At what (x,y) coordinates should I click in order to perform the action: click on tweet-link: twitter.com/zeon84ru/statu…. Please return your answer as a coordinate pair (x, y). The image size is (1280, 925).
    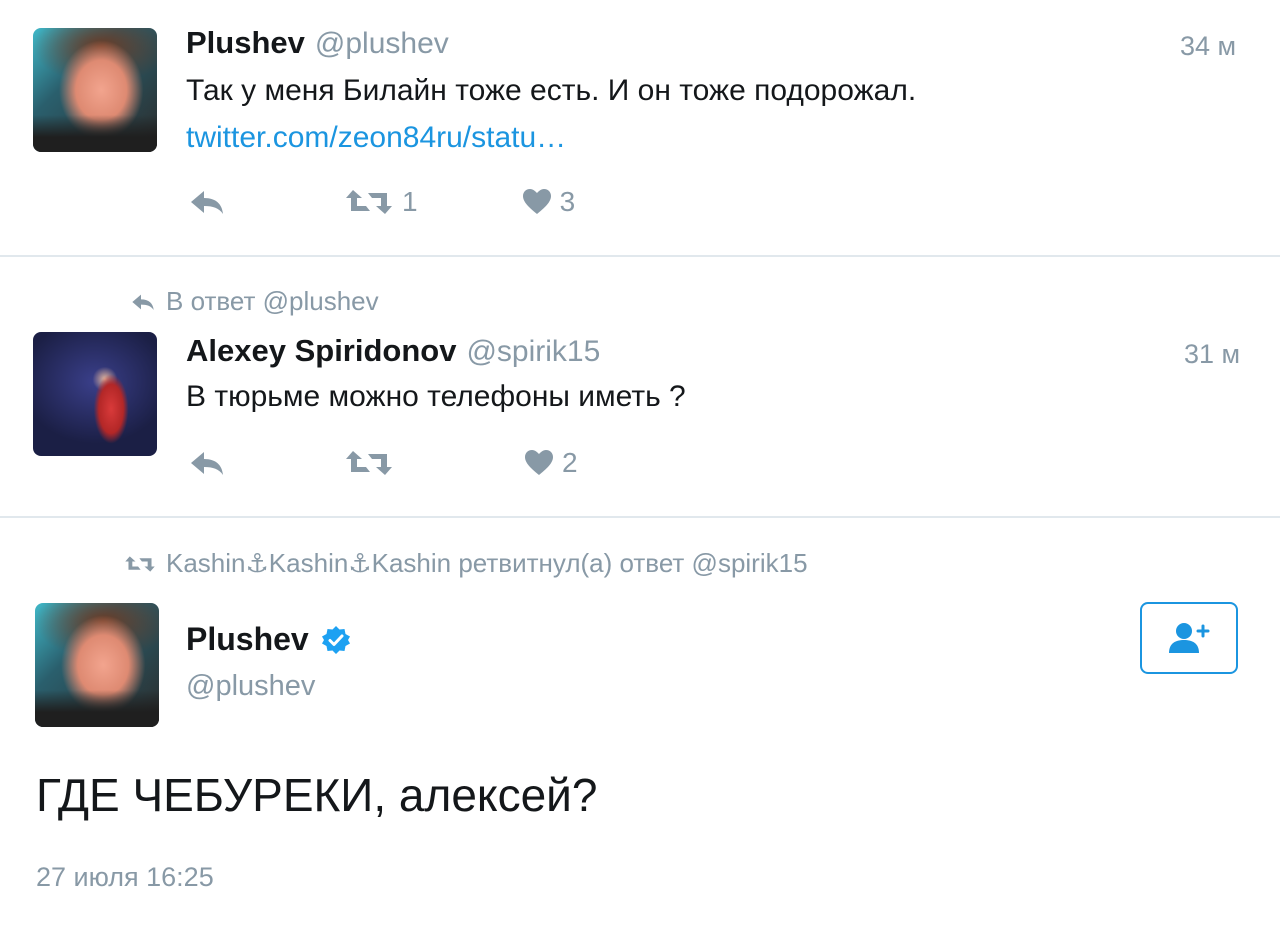
    Looking at the image, I should click on (376, 138).